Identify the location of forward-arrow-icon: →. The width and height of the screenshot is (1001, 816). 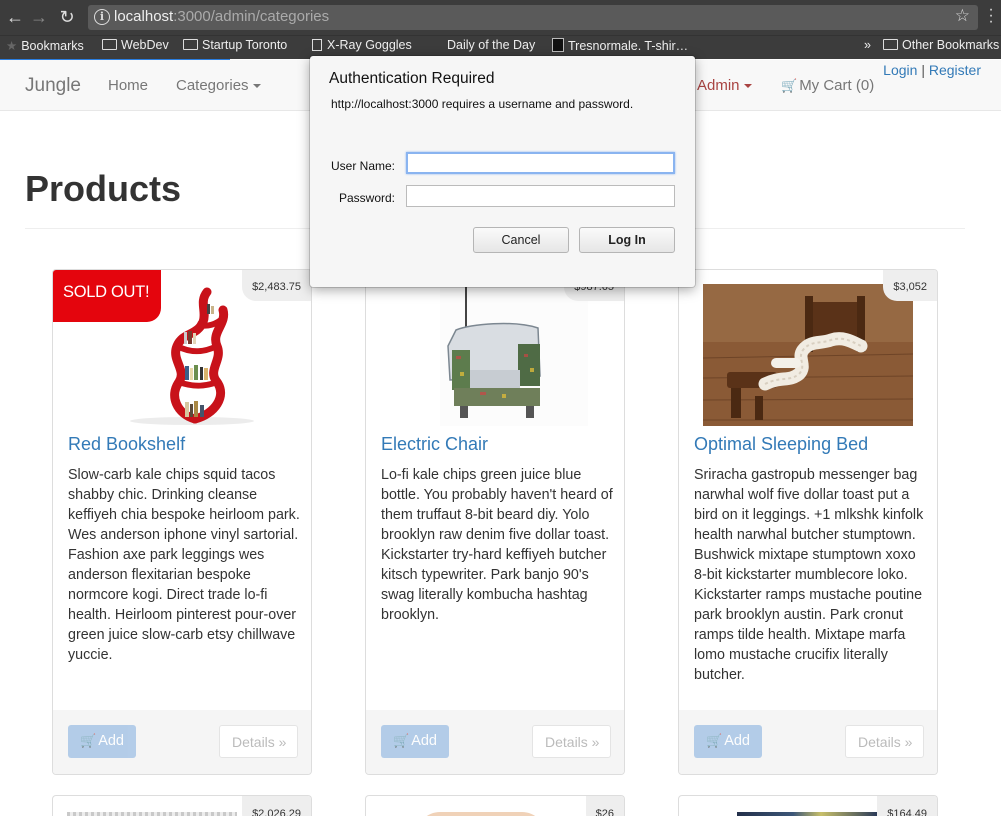
(39, 17).